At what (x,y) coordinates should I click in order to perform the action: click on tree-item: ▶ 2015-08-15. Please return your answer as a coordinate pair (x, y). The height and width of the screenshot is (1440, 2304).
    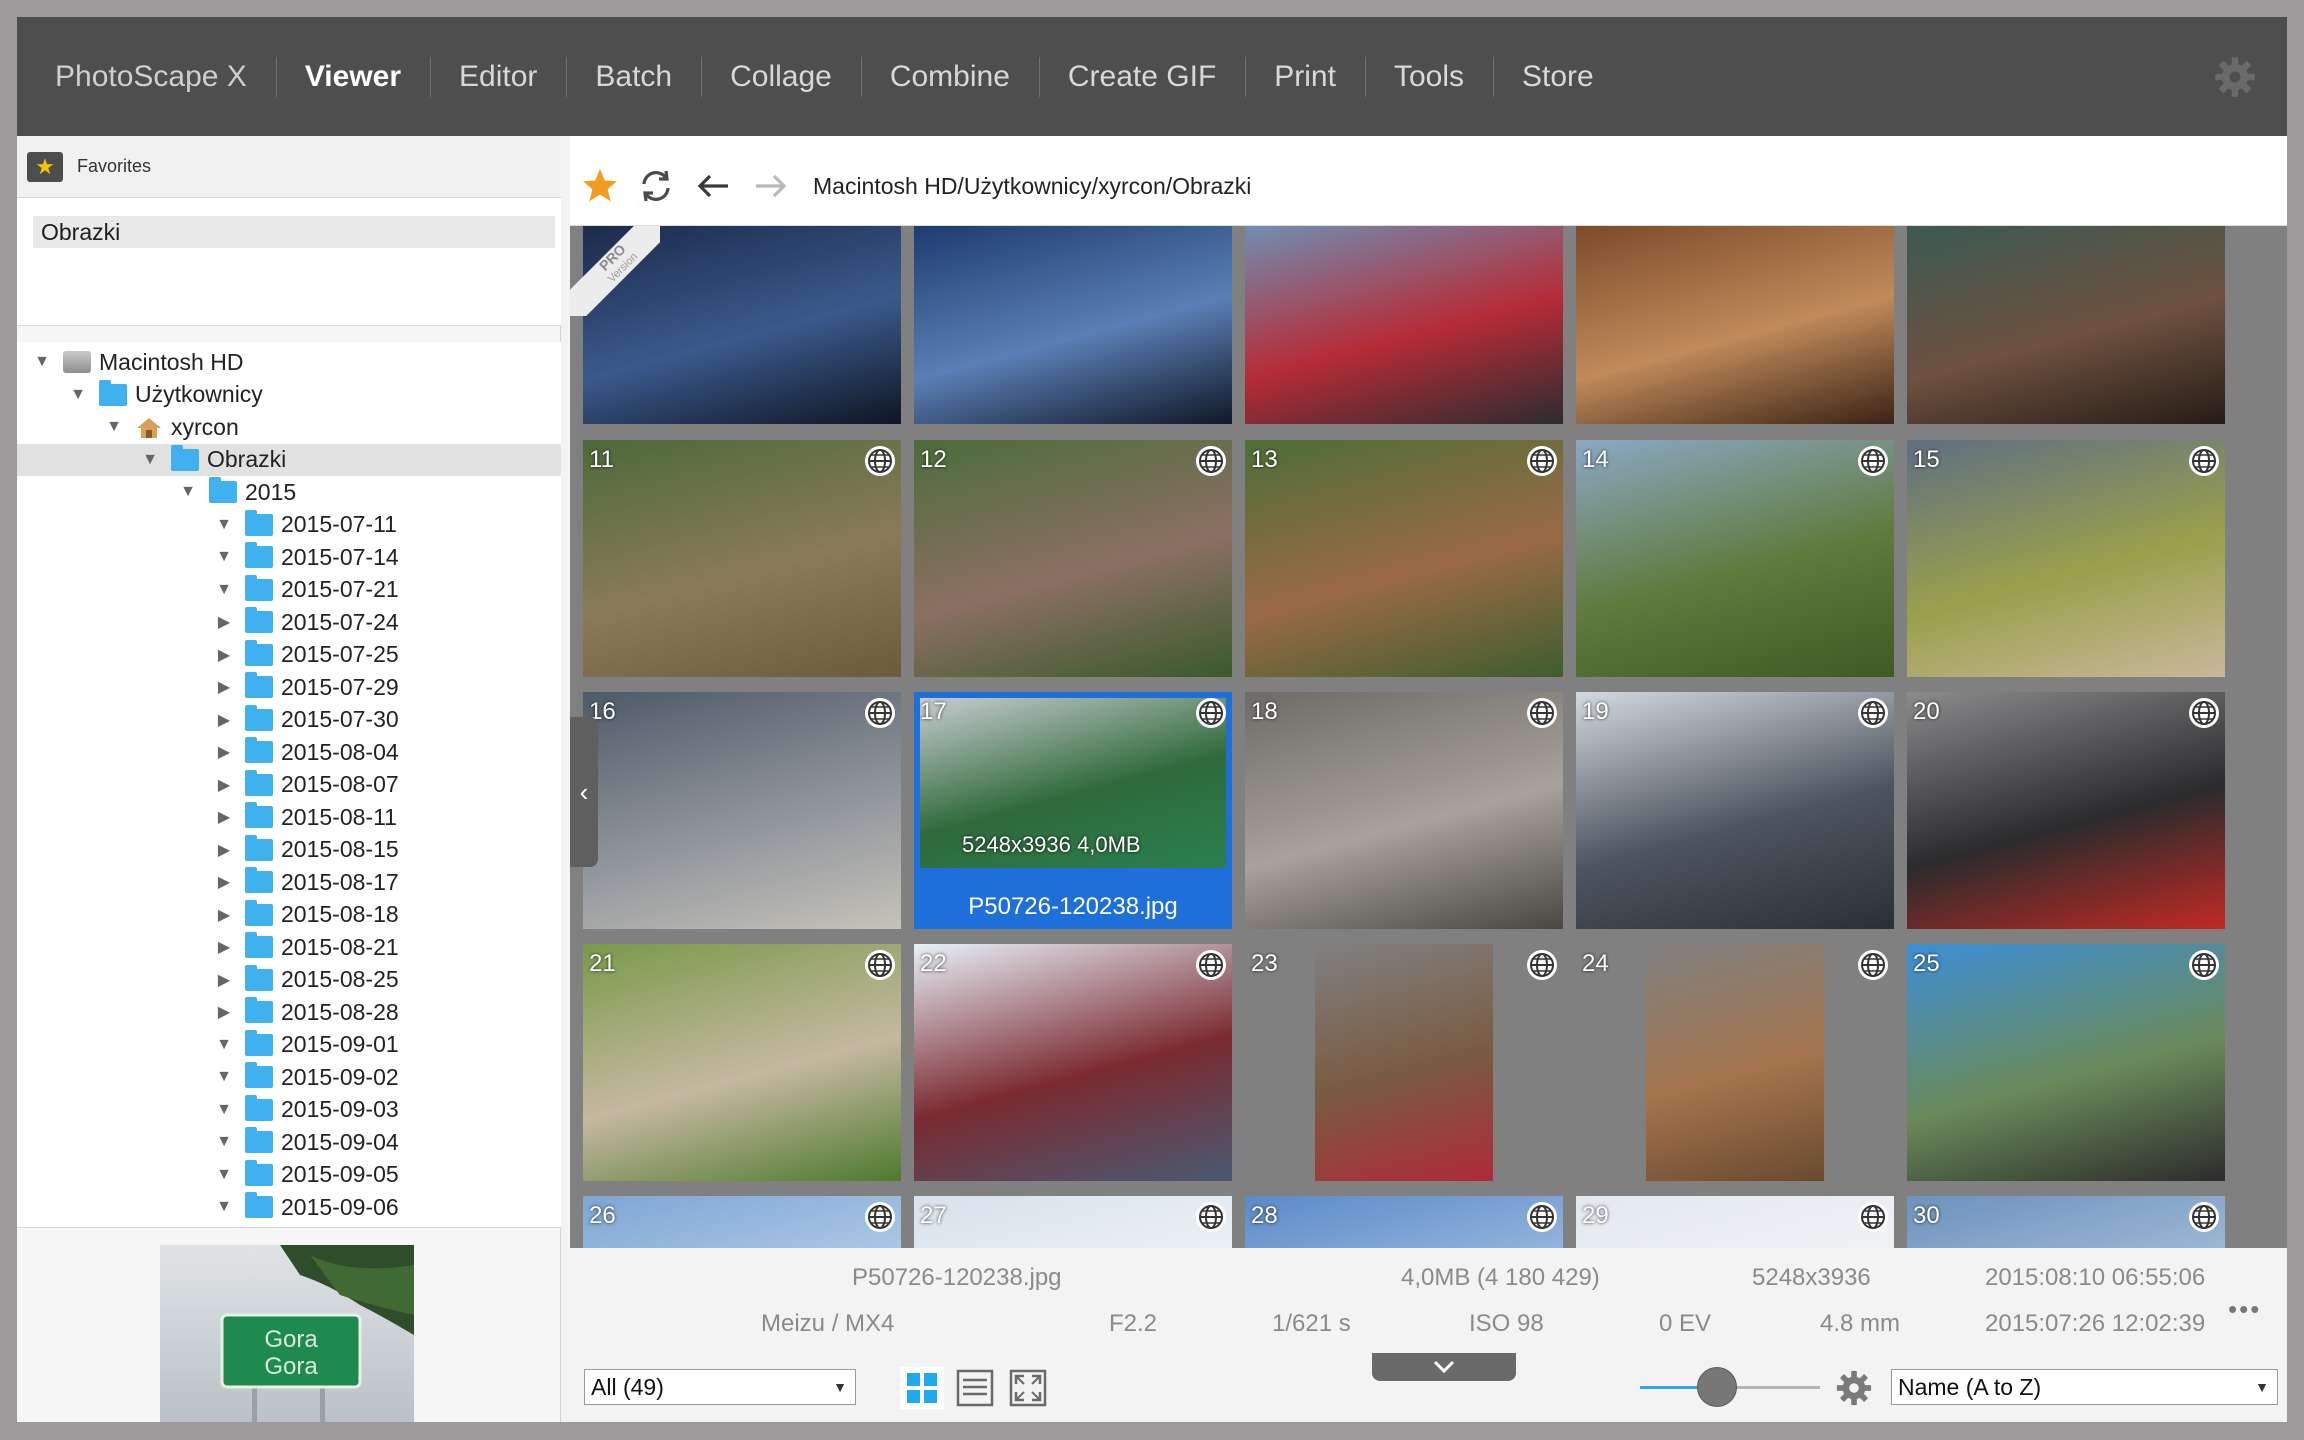
    Looking at the image, I should click on (289, 850).